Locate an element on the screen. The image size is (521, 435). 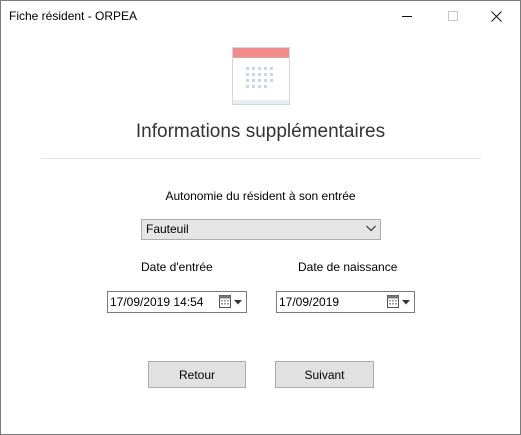
date-entree-value: 17/09/2019 14:54 is located at coordinates (157, 302).